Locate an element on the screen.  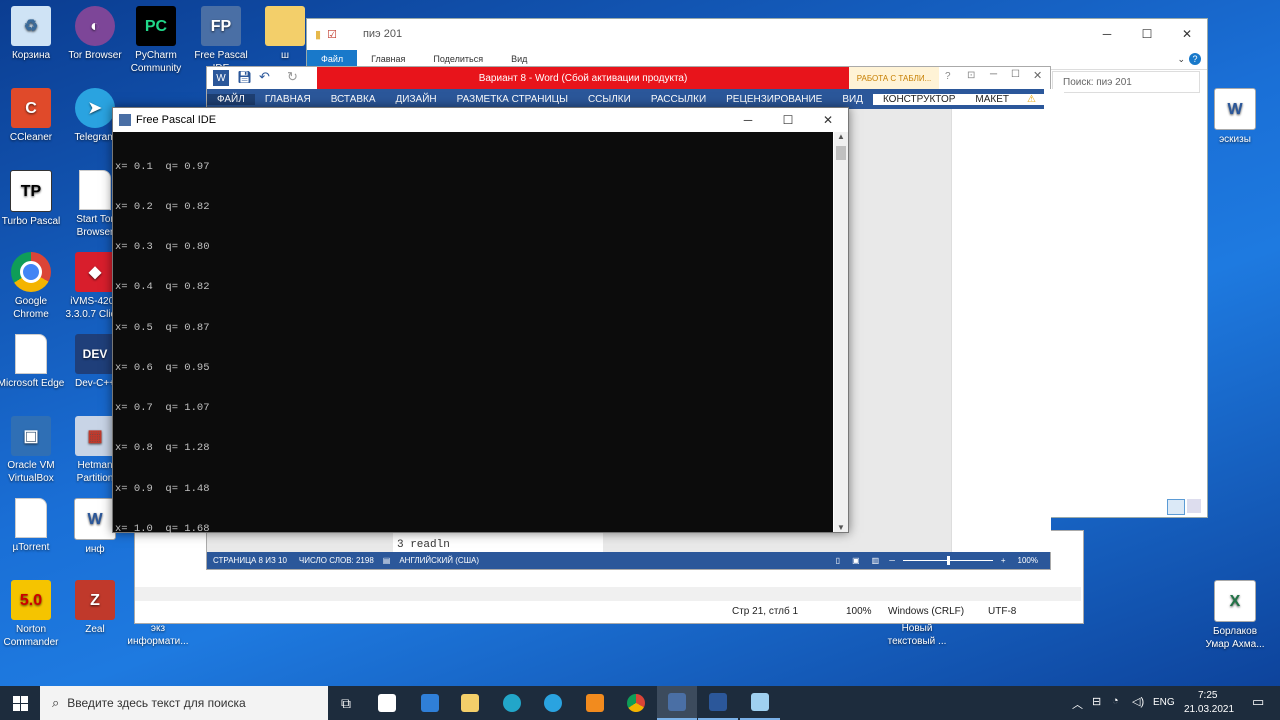
wifi-icon: ◔ is located at coordinates (1115, 701).